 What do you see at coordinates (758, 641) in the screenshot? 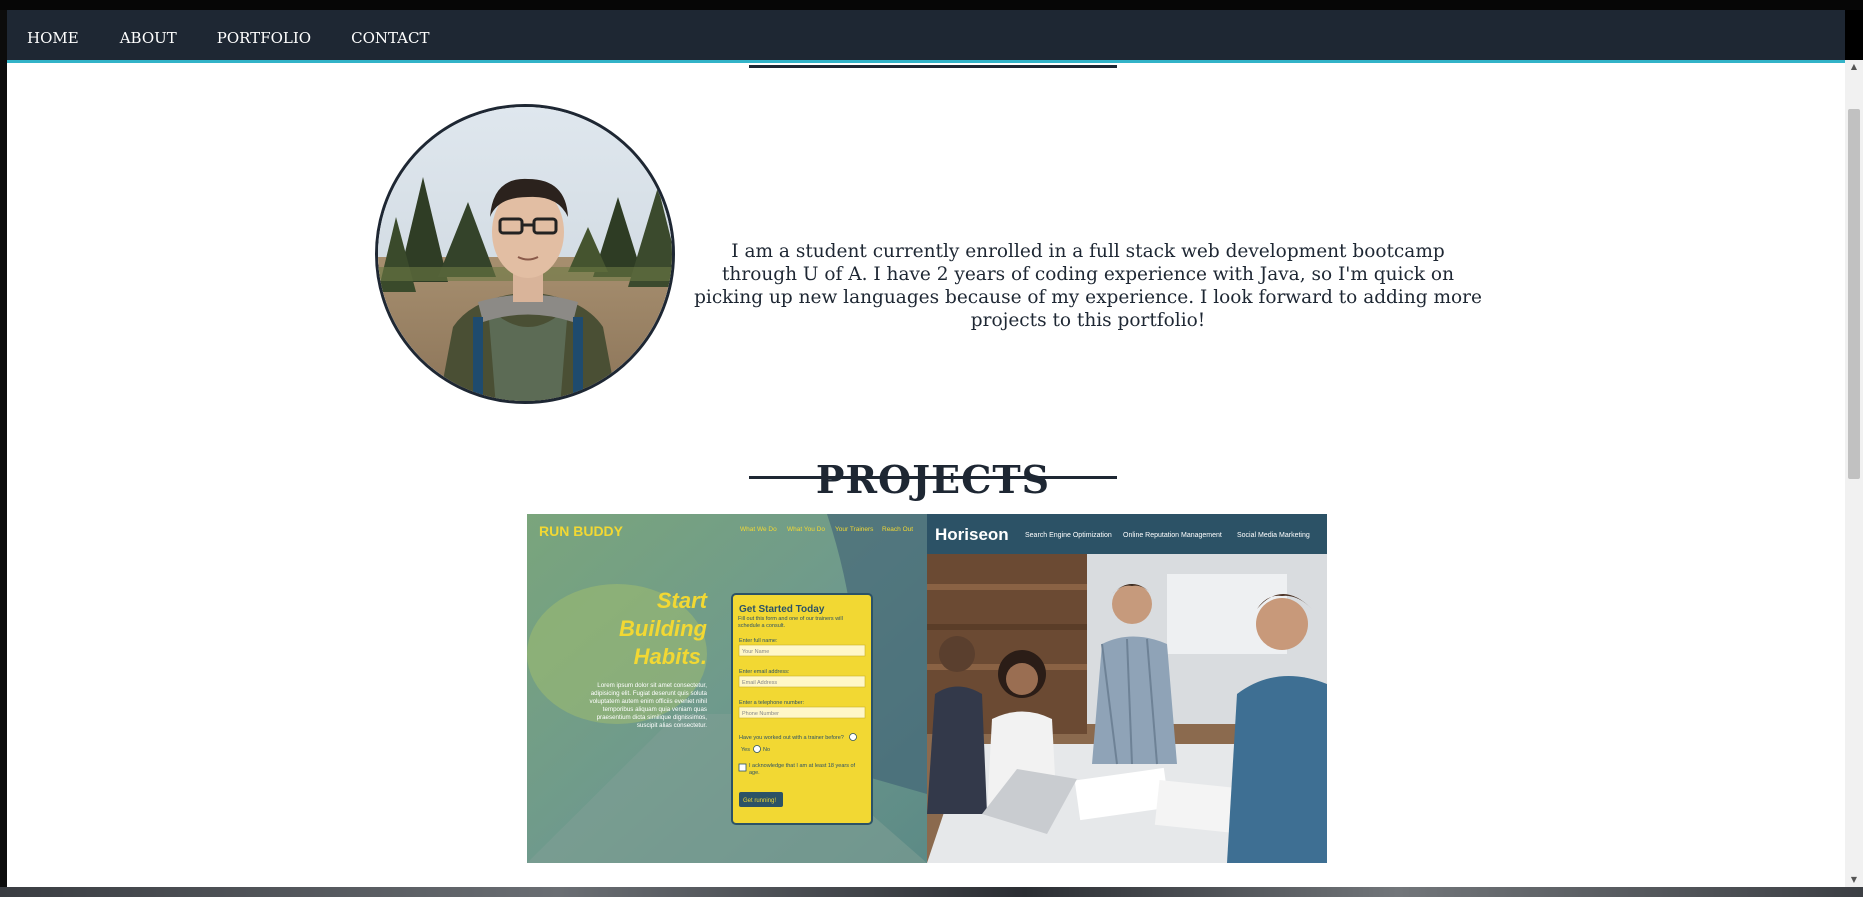
I see `run-buddy-name-label: Enter full name:` at bounding box center [758, 641].